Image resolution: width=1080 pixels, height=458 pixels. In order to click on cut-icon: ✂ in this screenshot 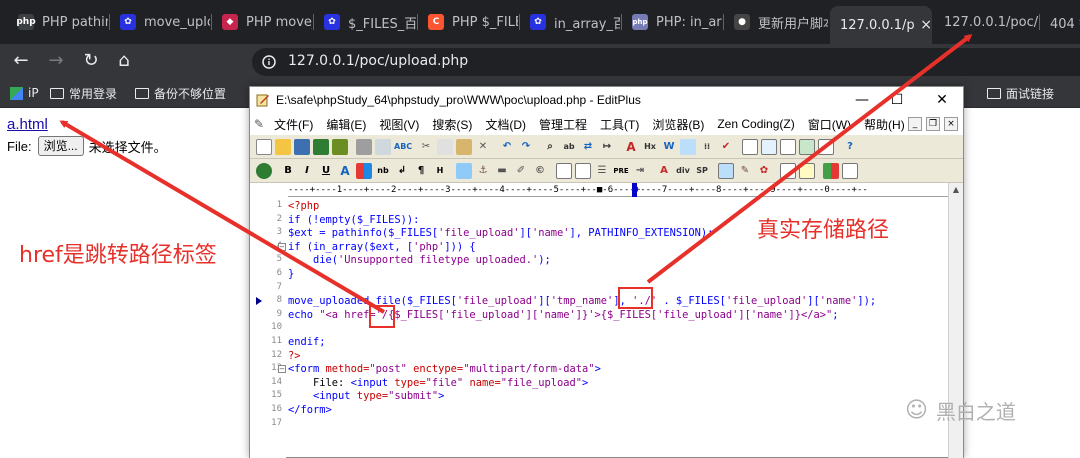, I will do `click(426, 147)`.